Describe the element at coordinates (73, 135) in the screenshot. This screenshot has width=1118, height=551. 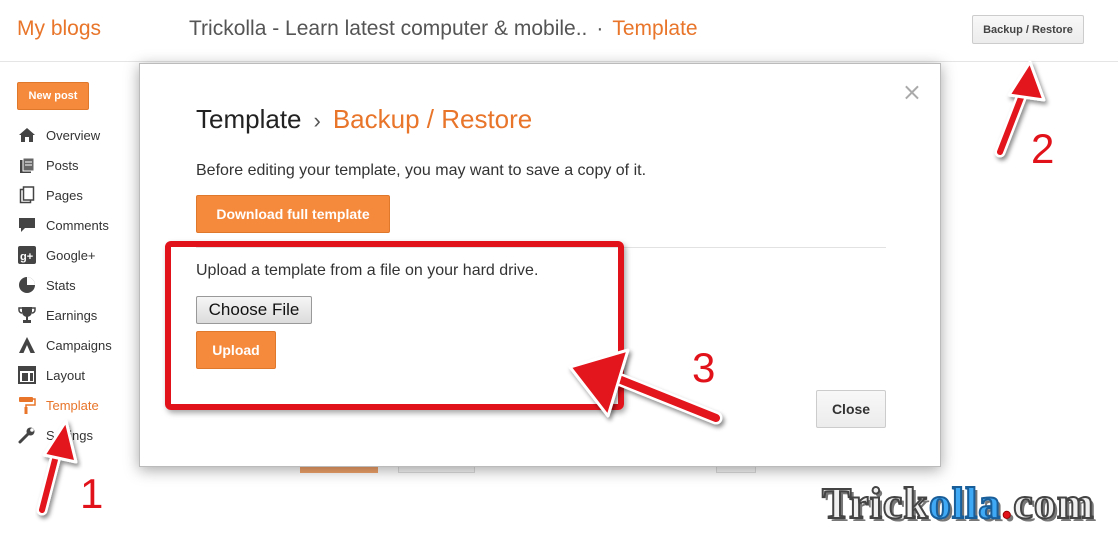
I see `sidebar-item-label: Overview` at that location.